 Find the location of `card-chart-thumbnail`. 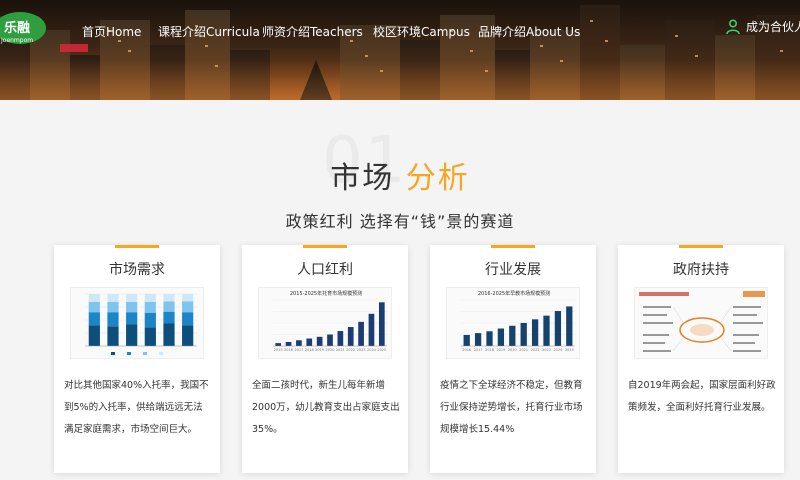

card-chart-thumbnail is located at coordinates (137, 323).